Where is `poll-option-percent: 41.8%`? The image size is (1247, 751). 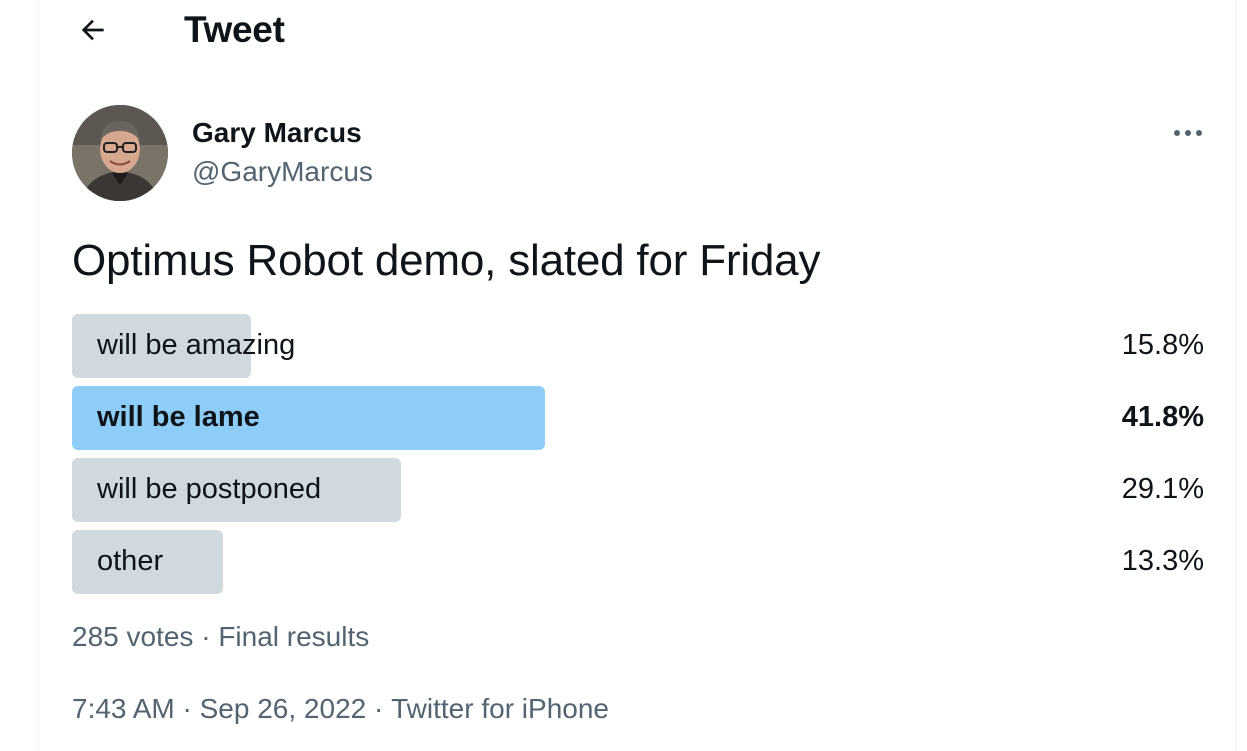
poll-option-percent: 41.8% is located at coordinates (1162, 417).